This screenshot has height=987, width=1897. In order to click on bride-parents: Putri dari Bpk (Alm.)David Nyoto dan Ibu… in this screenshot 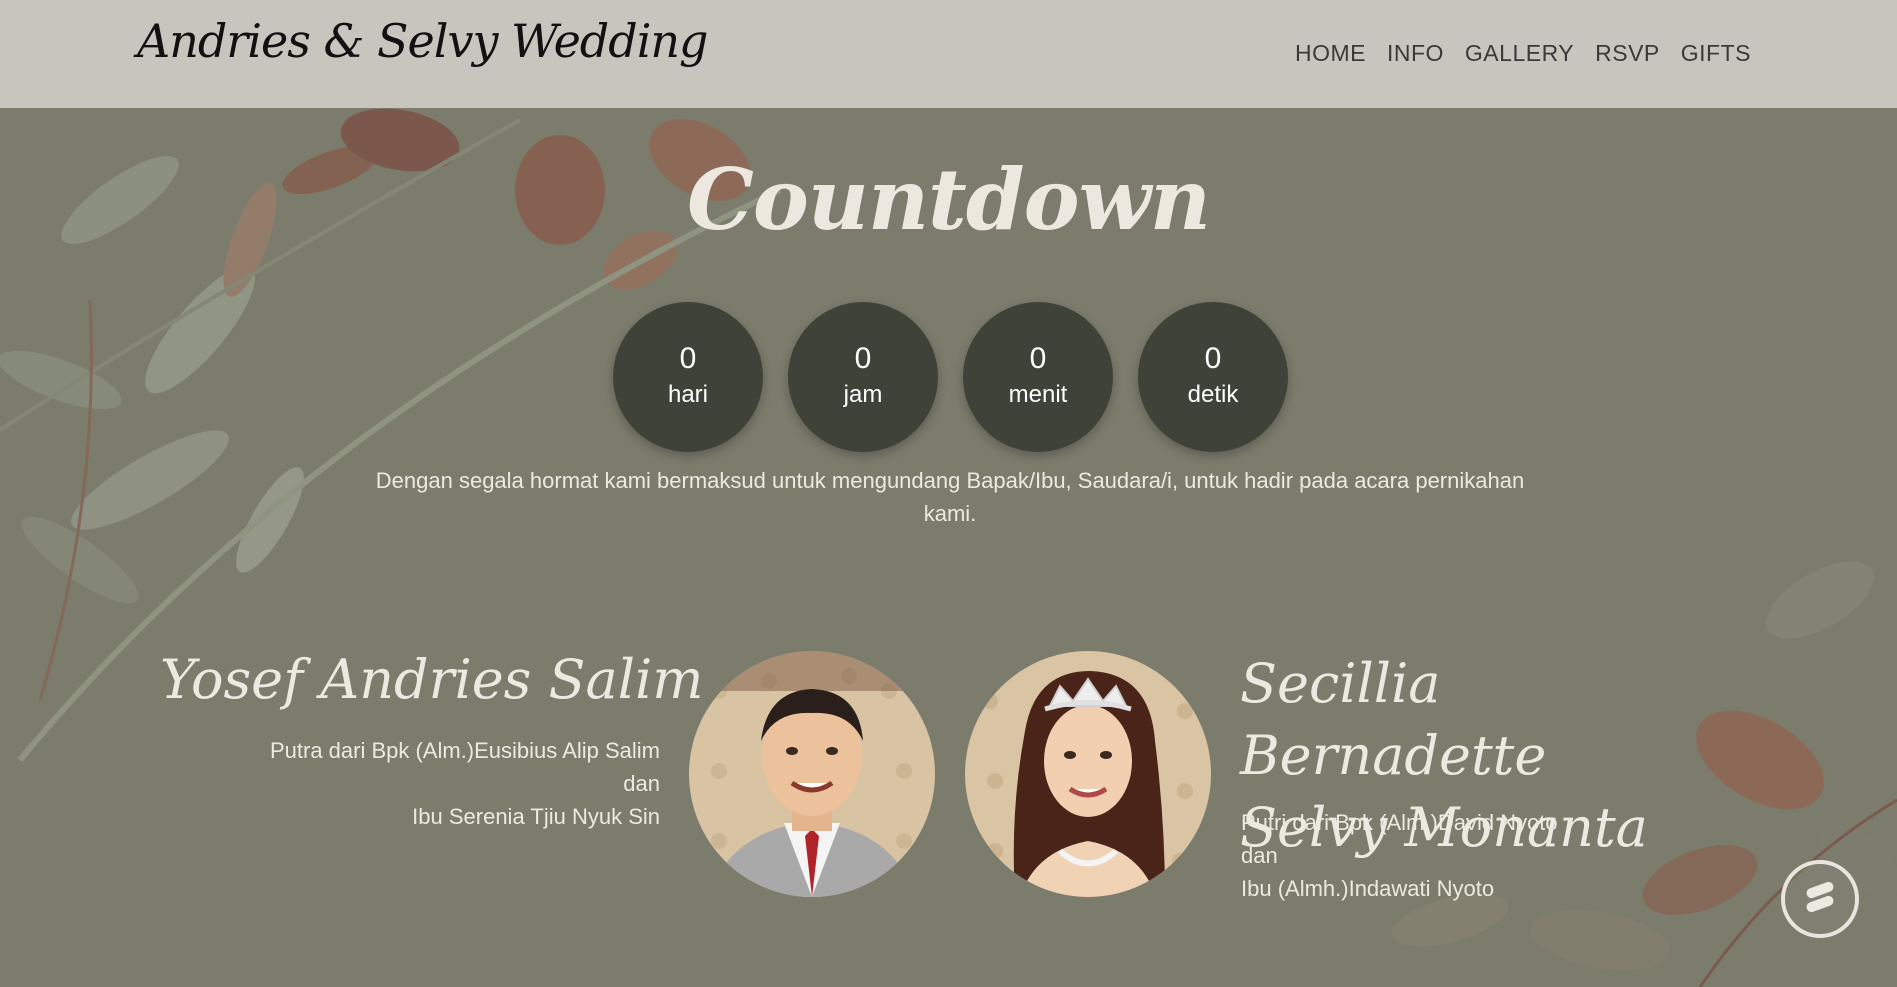, I will do `click(1461, 855)`.